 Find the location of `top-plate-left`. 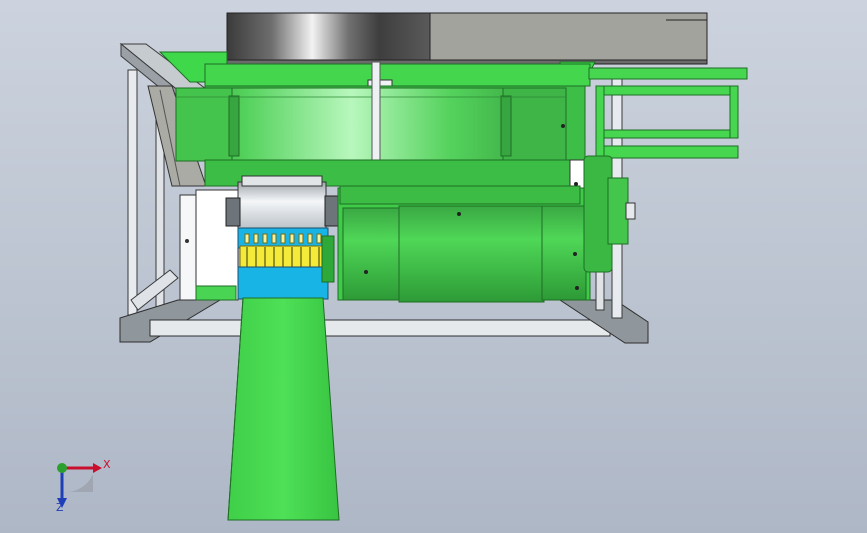

top-plate-left is located at coordinates (328, 38).